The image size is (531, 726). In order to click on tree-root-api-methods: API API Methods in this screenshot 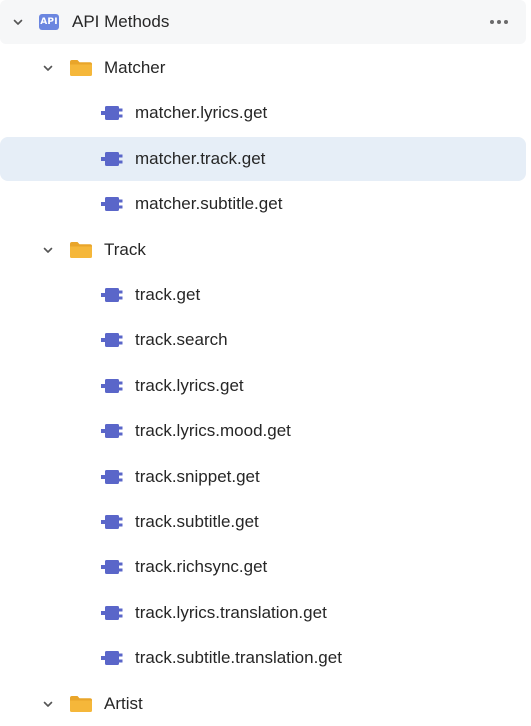, I will do `click(263, 22)`.